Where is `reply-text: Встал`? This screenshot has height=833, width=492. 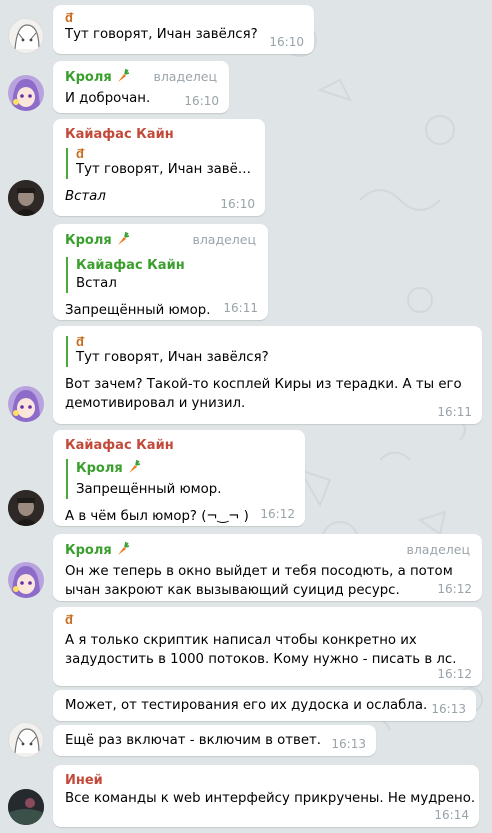 reply-text: Встал is located at coordinates (96, 283).